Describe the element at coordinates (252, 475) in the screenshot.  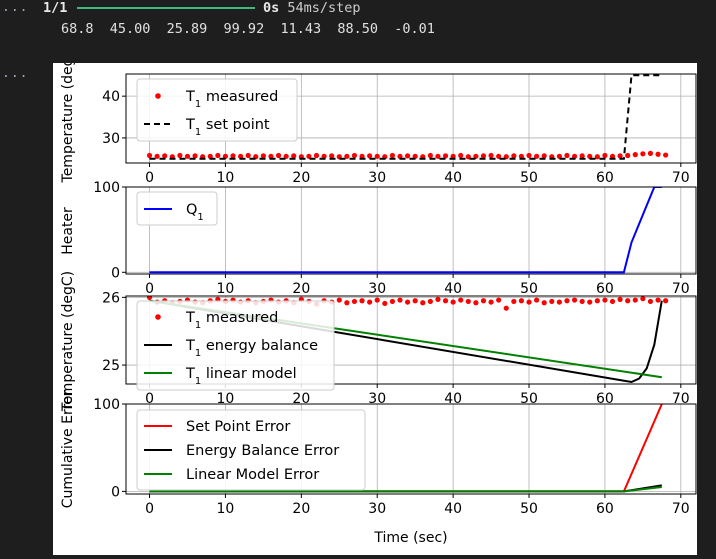
I see `subplot4-legend-label-2: Linear Model Error` at that location.